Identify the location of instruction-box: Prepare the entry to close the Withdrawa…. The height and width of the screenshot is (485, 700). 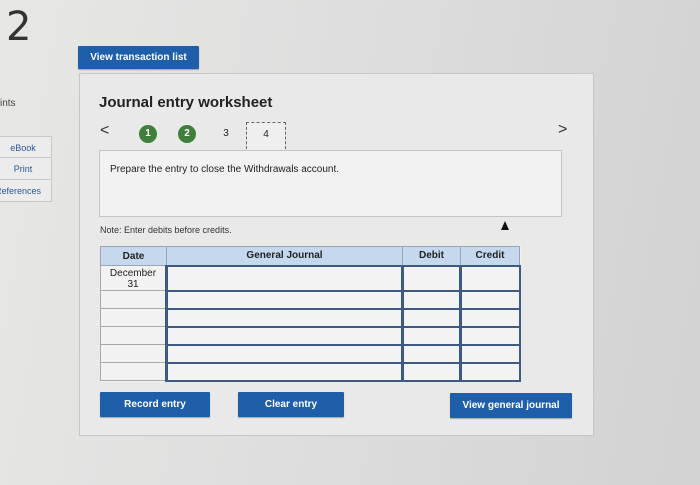
(330, 183).